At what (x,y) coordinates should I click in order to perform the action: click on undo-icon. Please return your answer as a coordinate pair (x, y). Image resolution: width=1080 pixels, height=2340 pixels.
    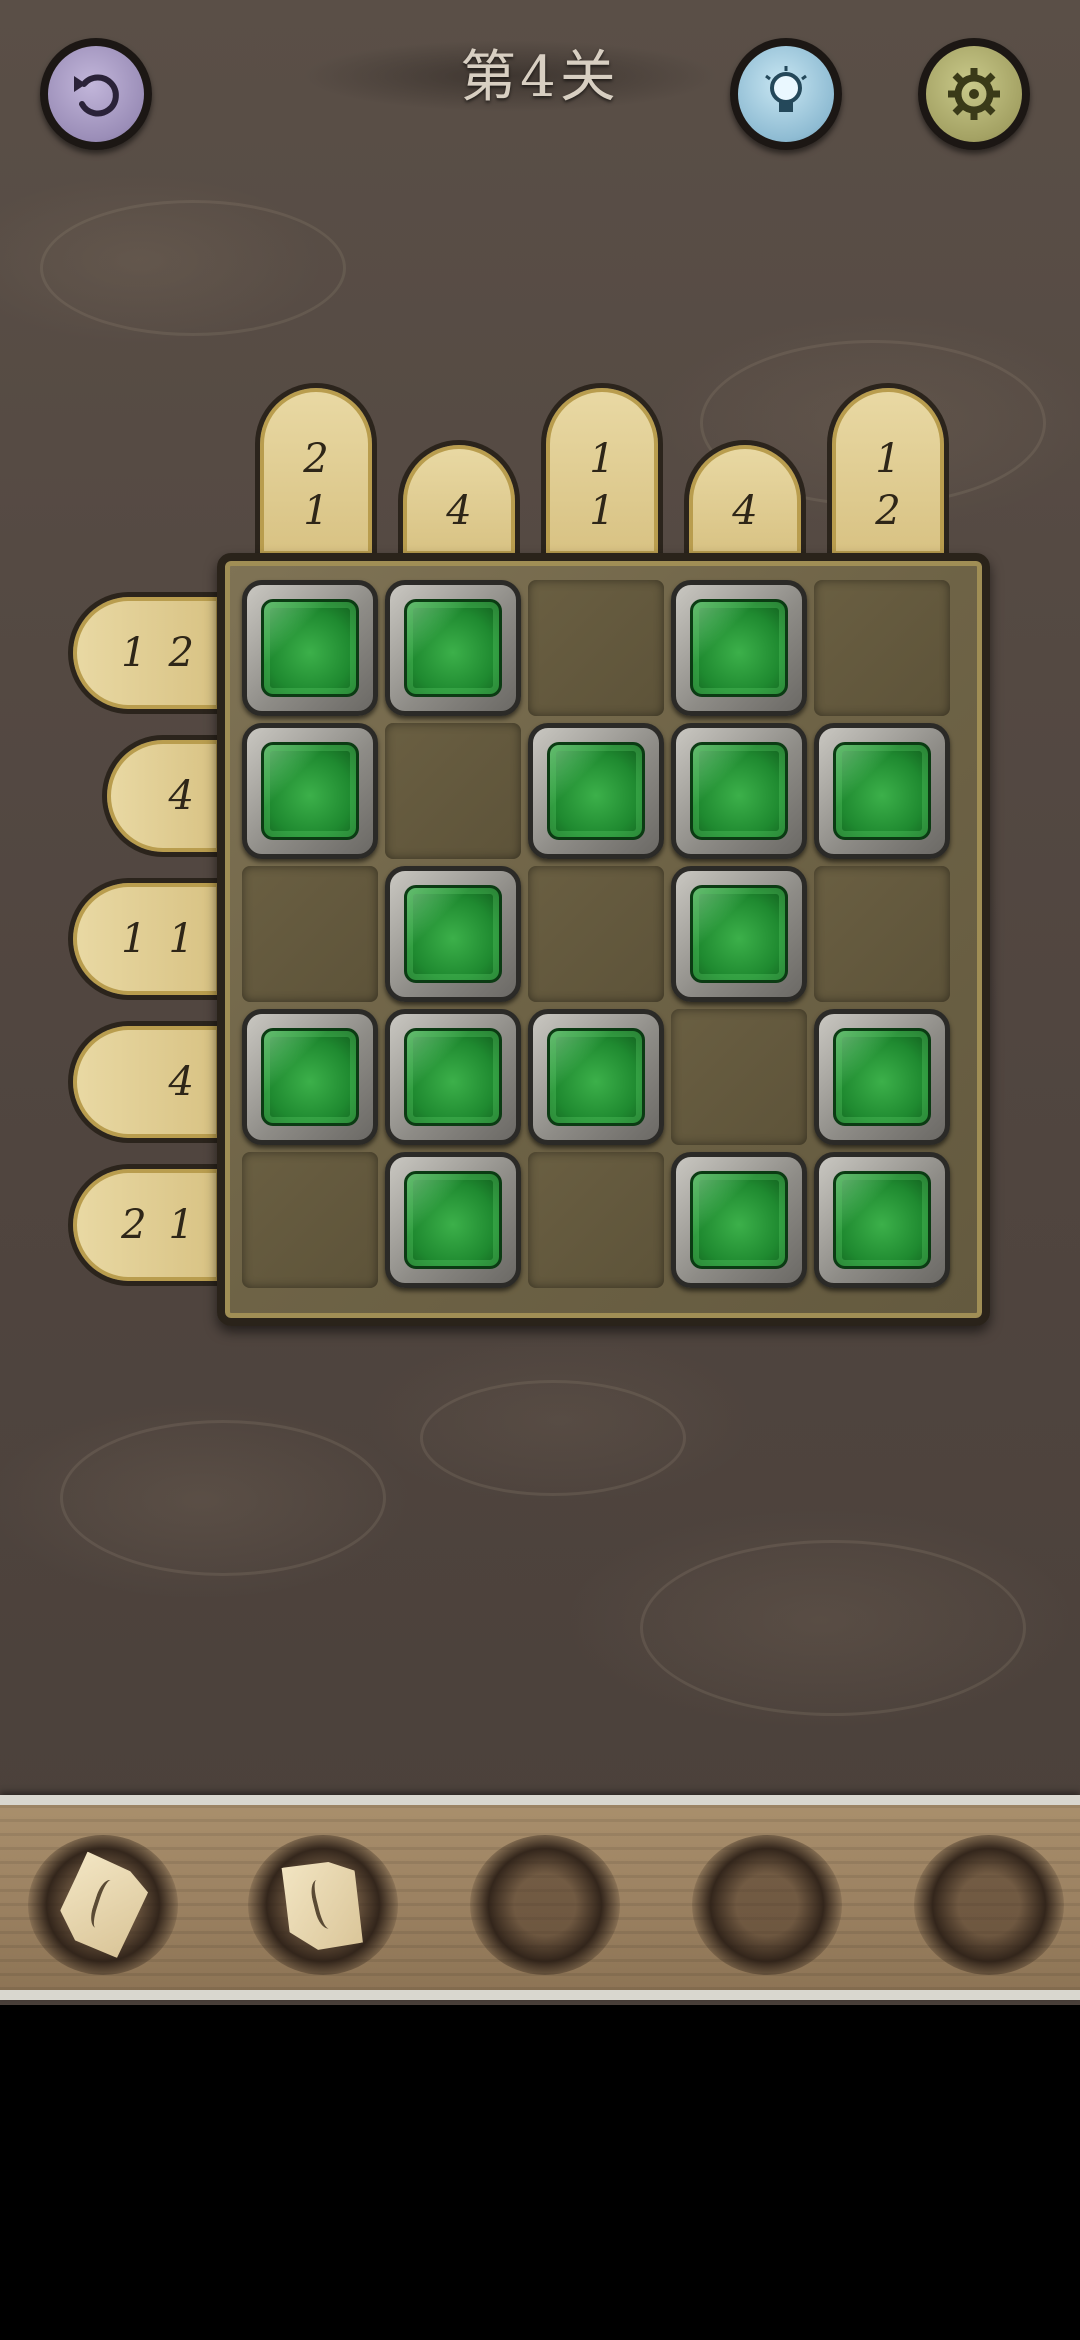
    Looking at the image, I should click on (96, 95).